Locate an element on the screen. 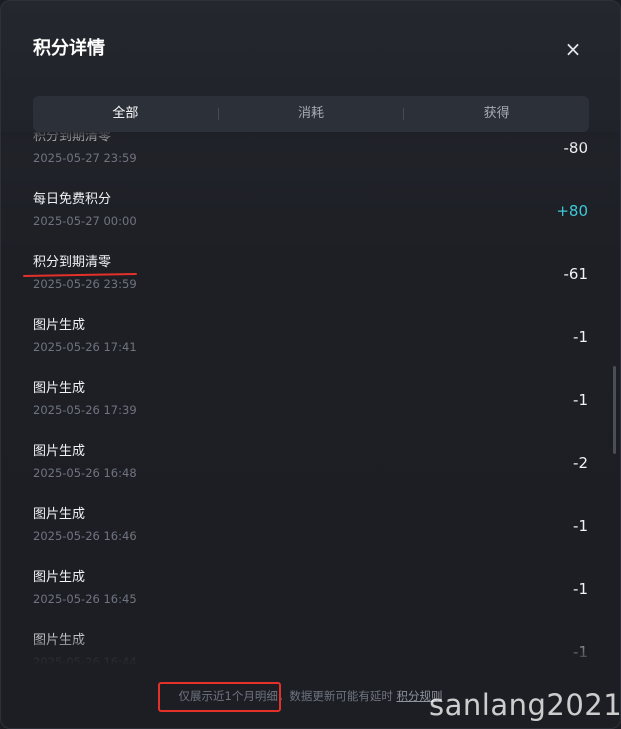 The height and width of the screenshot is (729, 621). close-icon: × is located at coordinates (573, 49).